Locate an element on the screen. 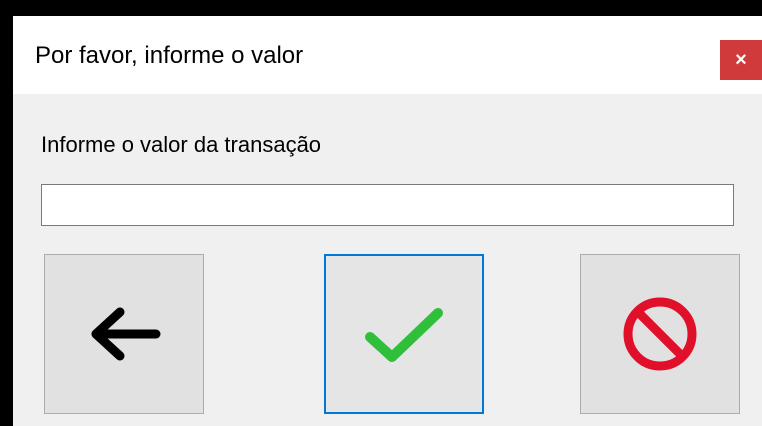 The width and height of the screenshot is (762, 426). prohibited-icon is located at coordinates (660, 334).